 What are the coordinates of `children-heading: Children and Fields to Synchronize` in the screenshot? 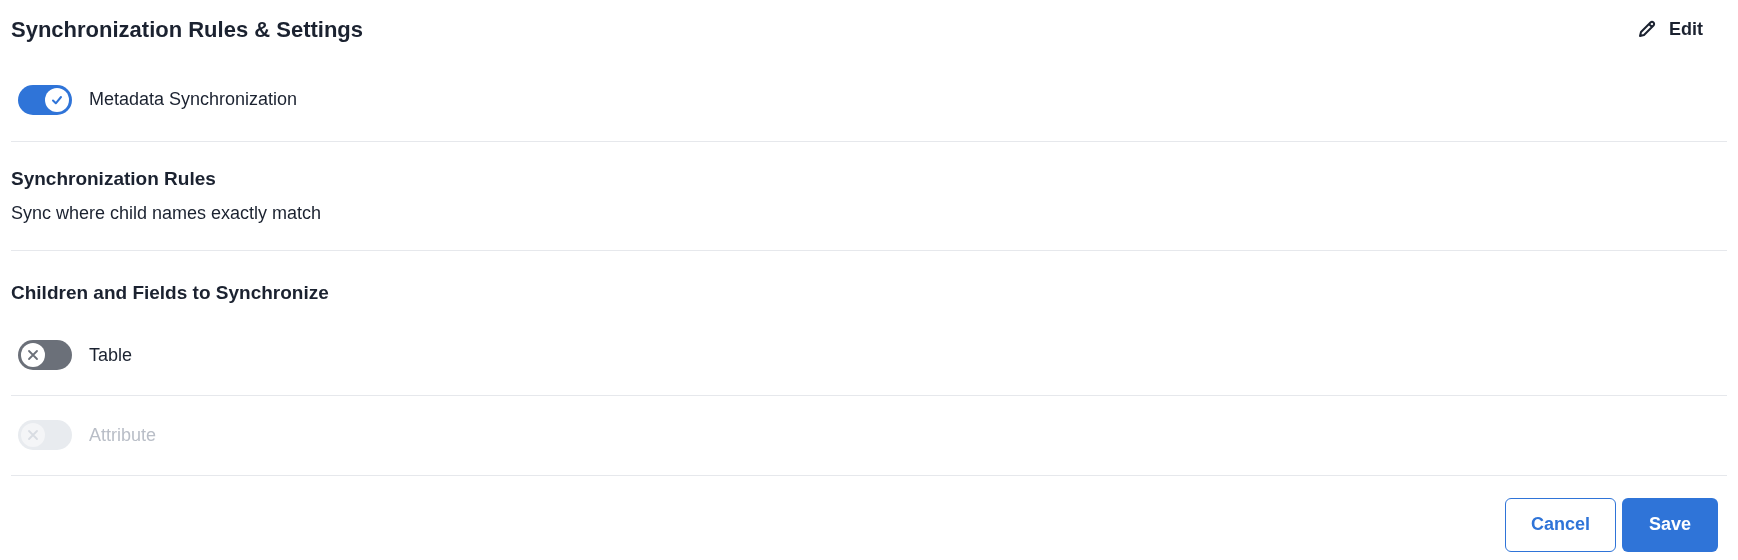 It's located at (170, 293).